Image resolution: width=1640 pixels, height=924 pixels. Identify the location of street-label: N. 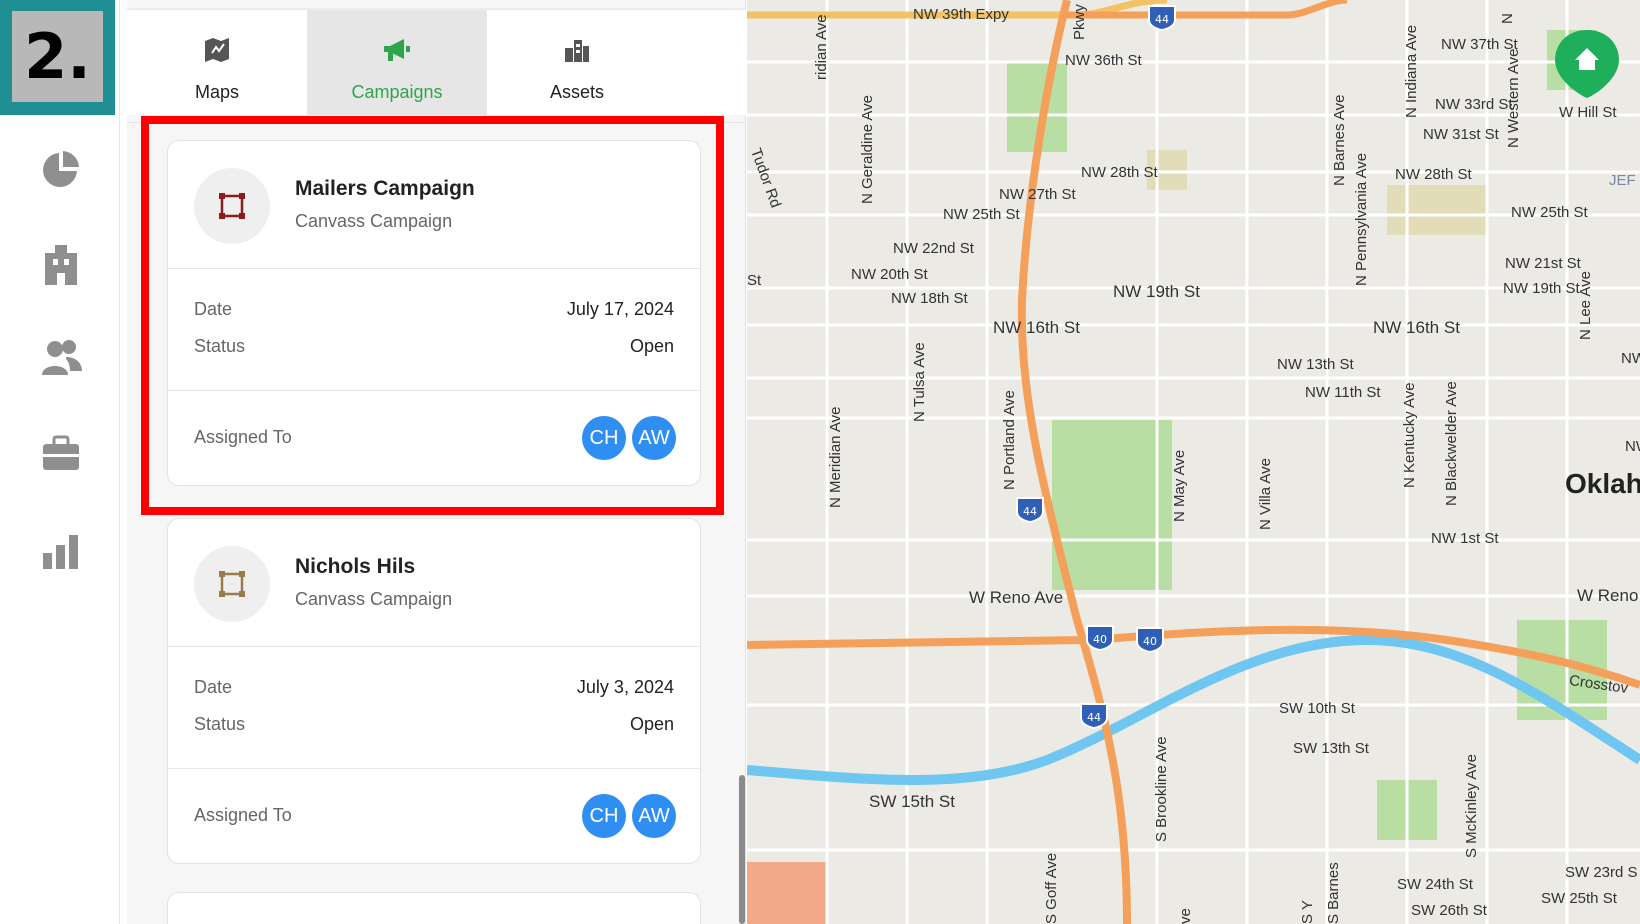
(1507, 18).